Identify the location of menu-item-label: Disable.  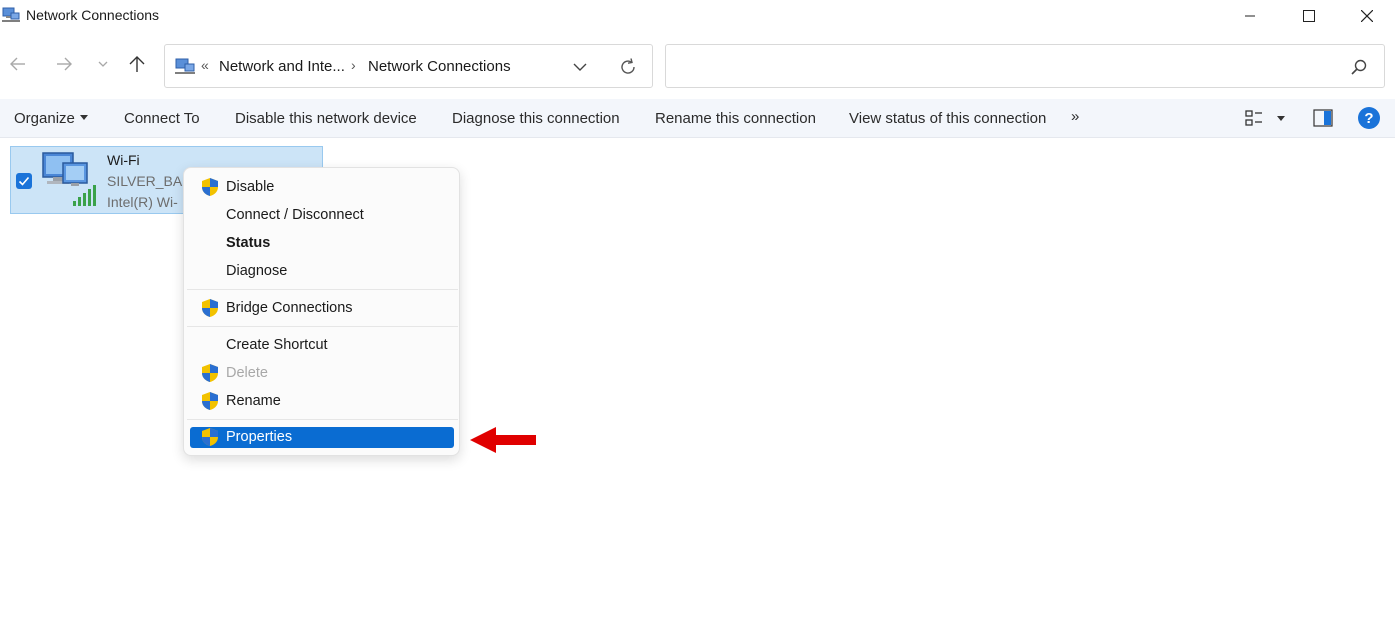
(250, 187).